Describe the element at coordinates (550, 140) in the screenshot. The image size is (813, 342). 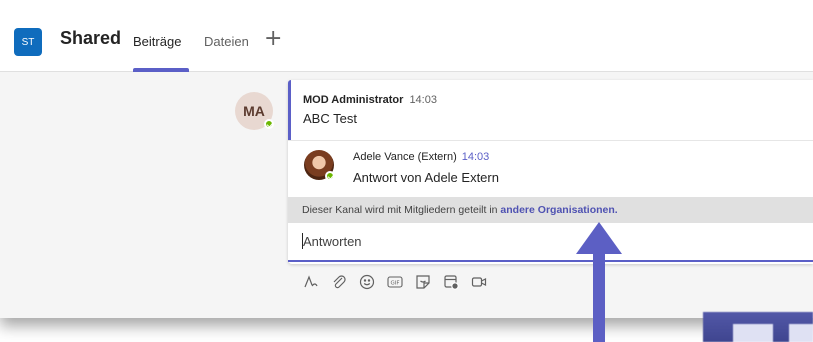
I see `reply-divider` at that location.